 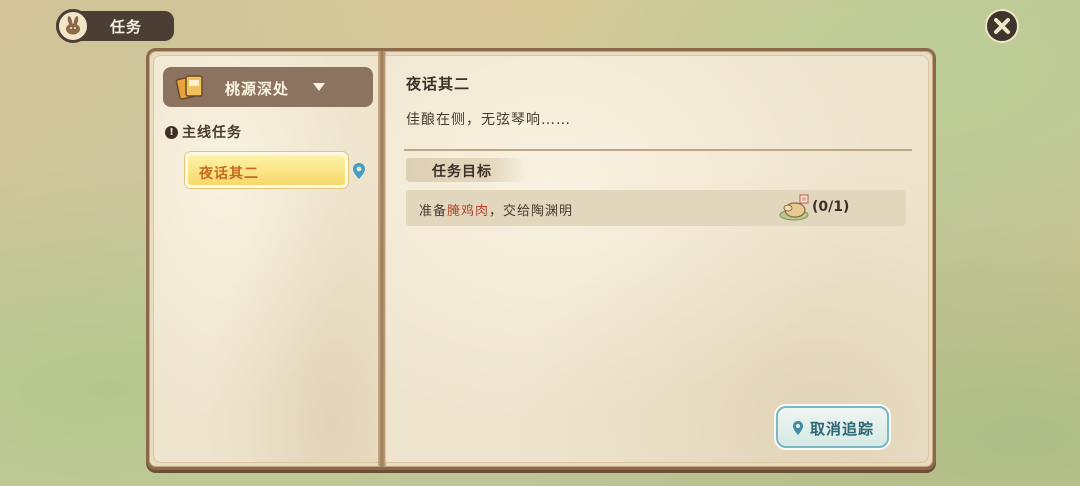 I want to click on map-cards-icon, so click(x=189, y=87).